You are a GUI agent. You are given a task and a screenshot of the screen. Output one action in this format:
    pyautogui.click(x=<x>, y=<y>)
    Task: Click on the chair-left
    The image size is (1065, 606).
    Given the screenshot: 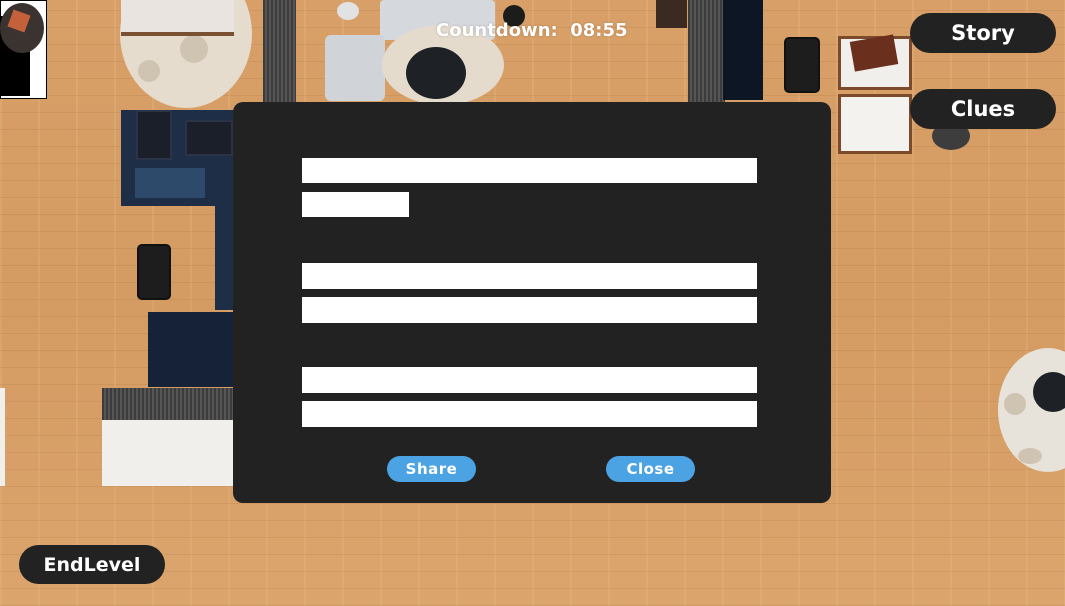 What is the action you would take?
    pyautogui.click(x=154, y=272)
    